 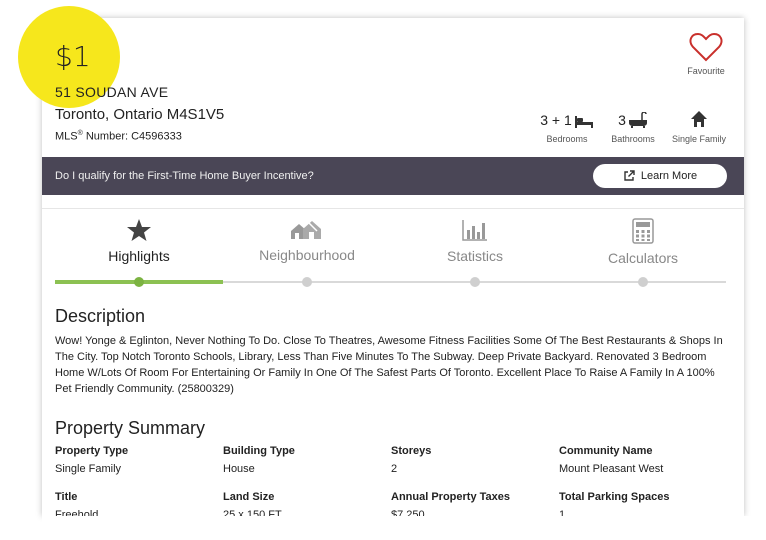 What do you see at coordinates (140, 114) in the screenshot?
I see `address-line-2: Toronto, Ontario M4S1V5` at bounding box center [140, 114].